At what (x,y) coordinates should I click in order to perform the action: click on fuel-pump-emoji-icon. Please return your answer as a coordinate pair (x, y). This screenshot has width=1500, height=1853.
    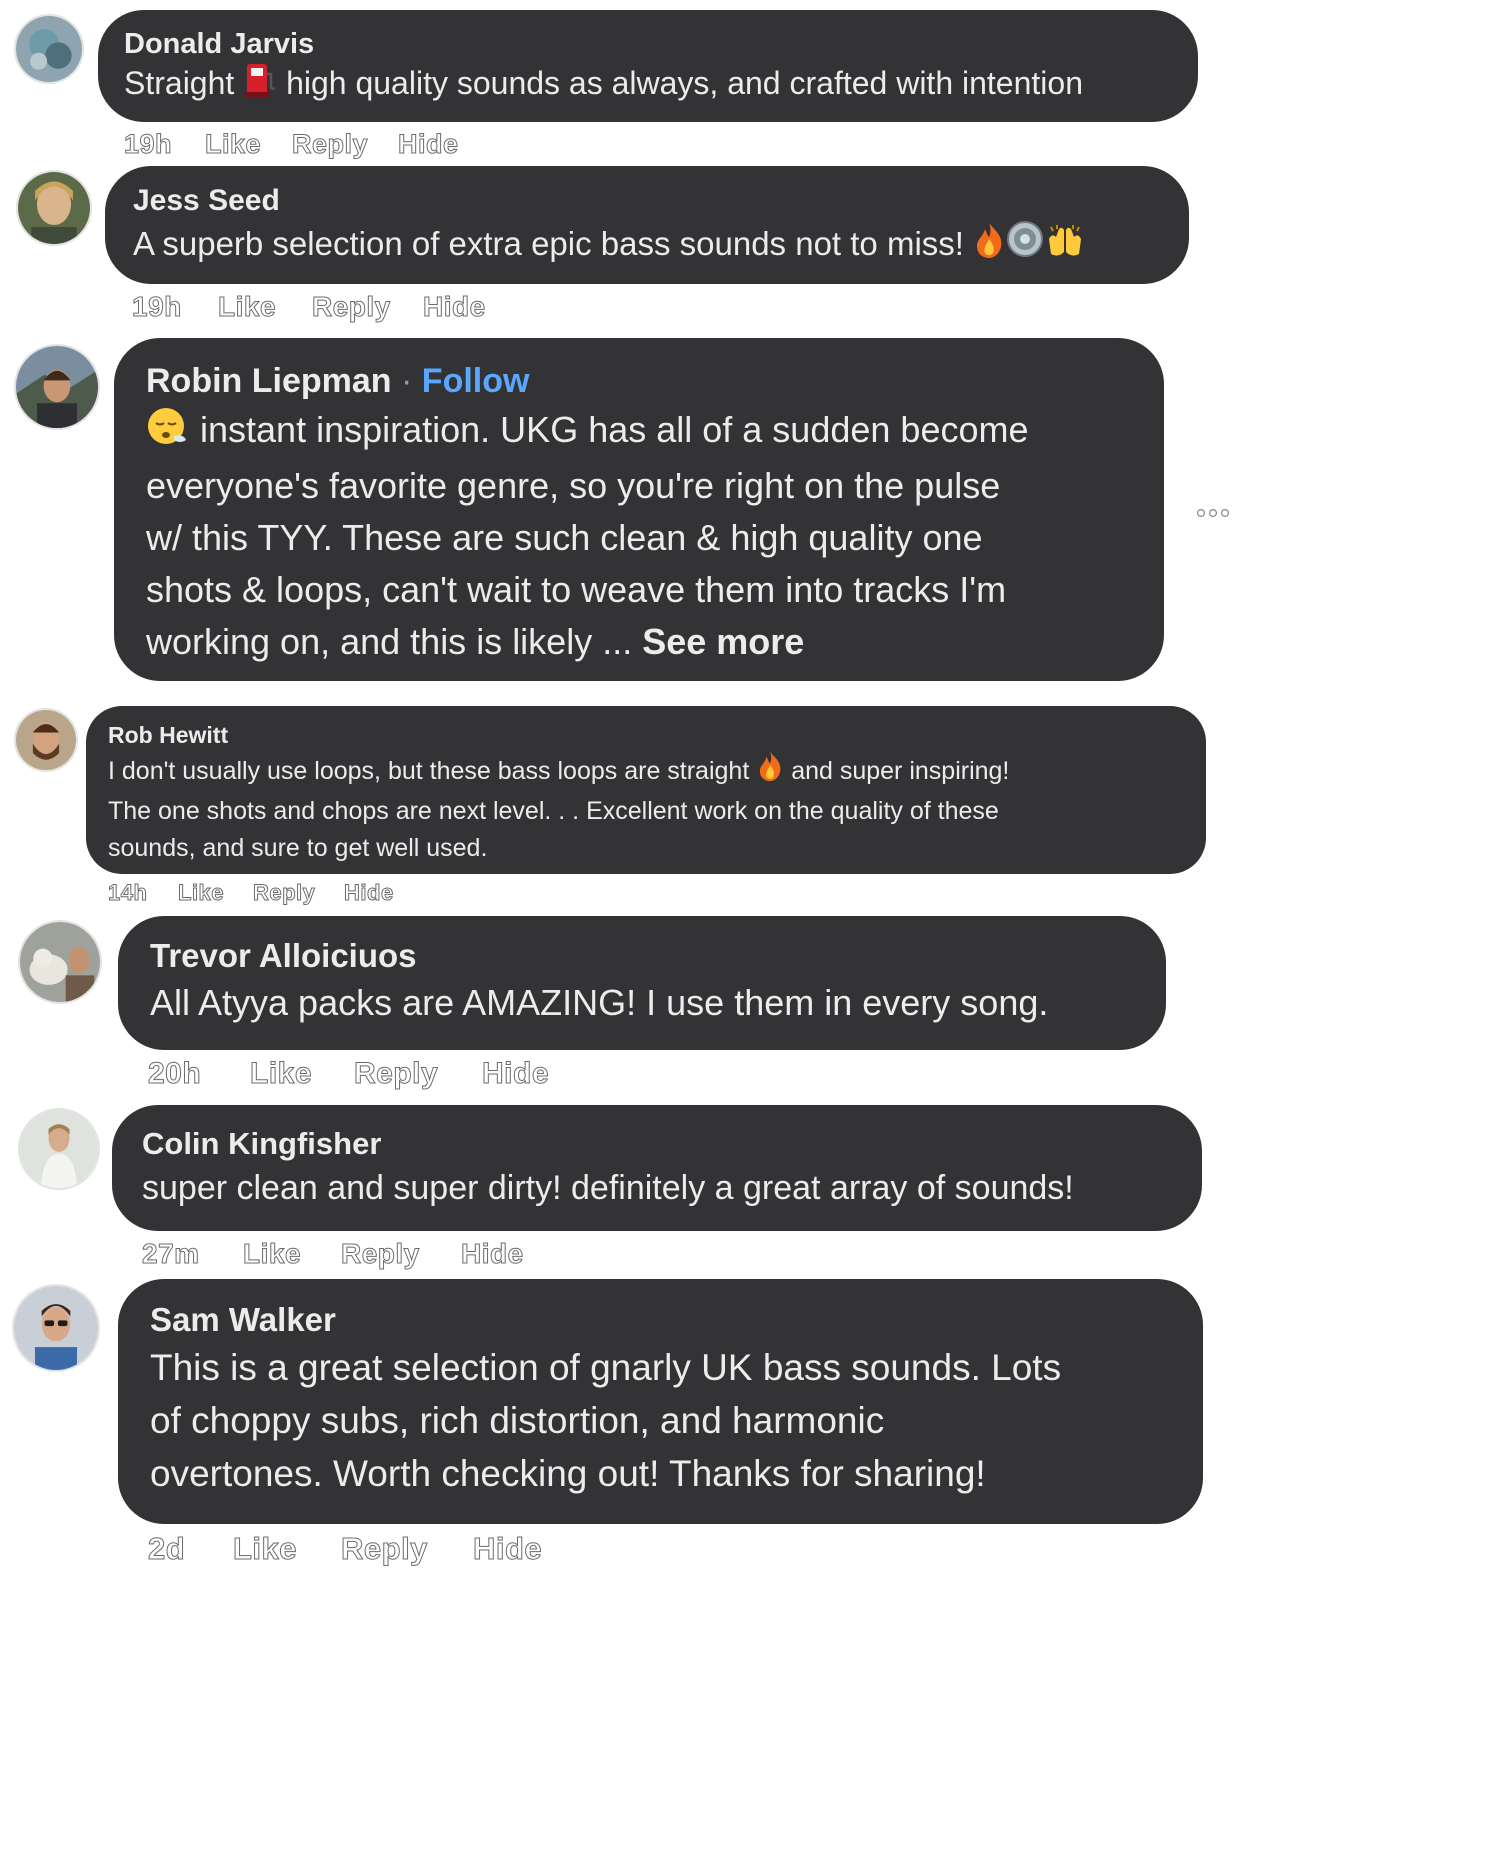
    Looking at the image, I should click on (260, 86).